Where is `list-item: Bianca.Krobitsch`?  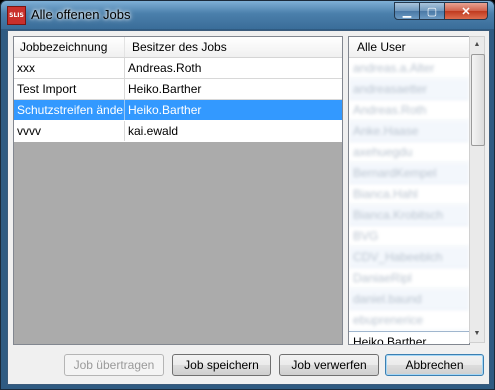 list-item: Bianca.Krobitsch is located at coordinates (409, 215).